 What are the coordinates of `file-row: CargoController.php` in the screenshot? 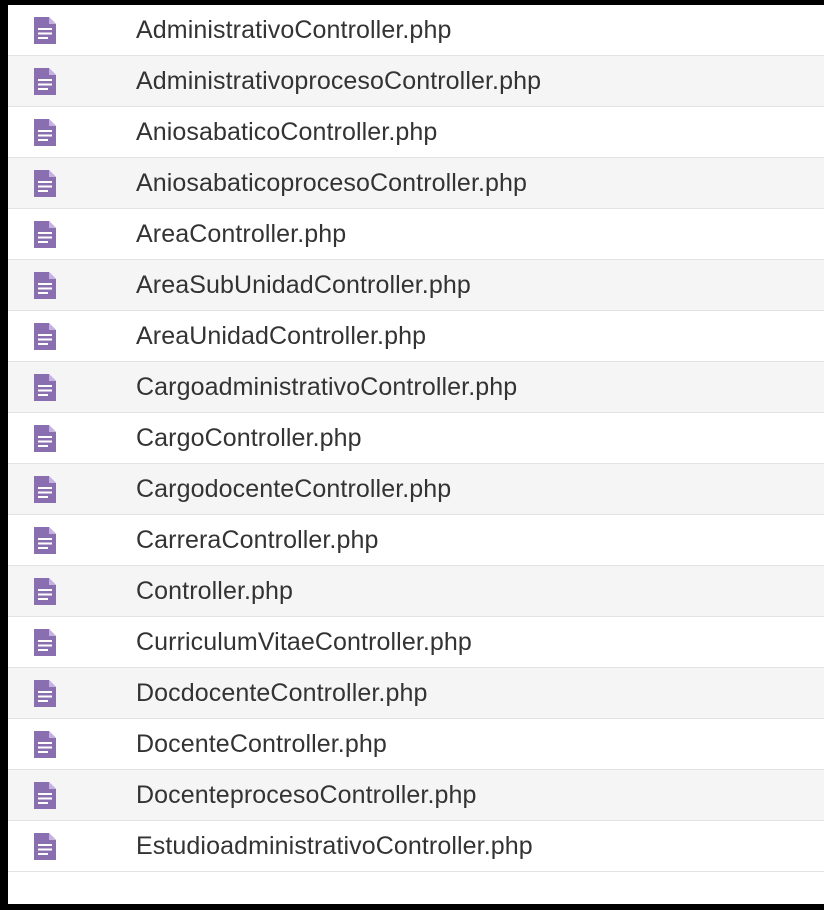 It's located at (416, 438).